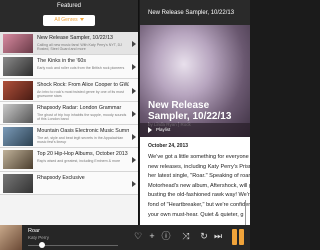 The height and width of the screenshot is (250, 320). I want to click on progress-knob, so click(41, 245).